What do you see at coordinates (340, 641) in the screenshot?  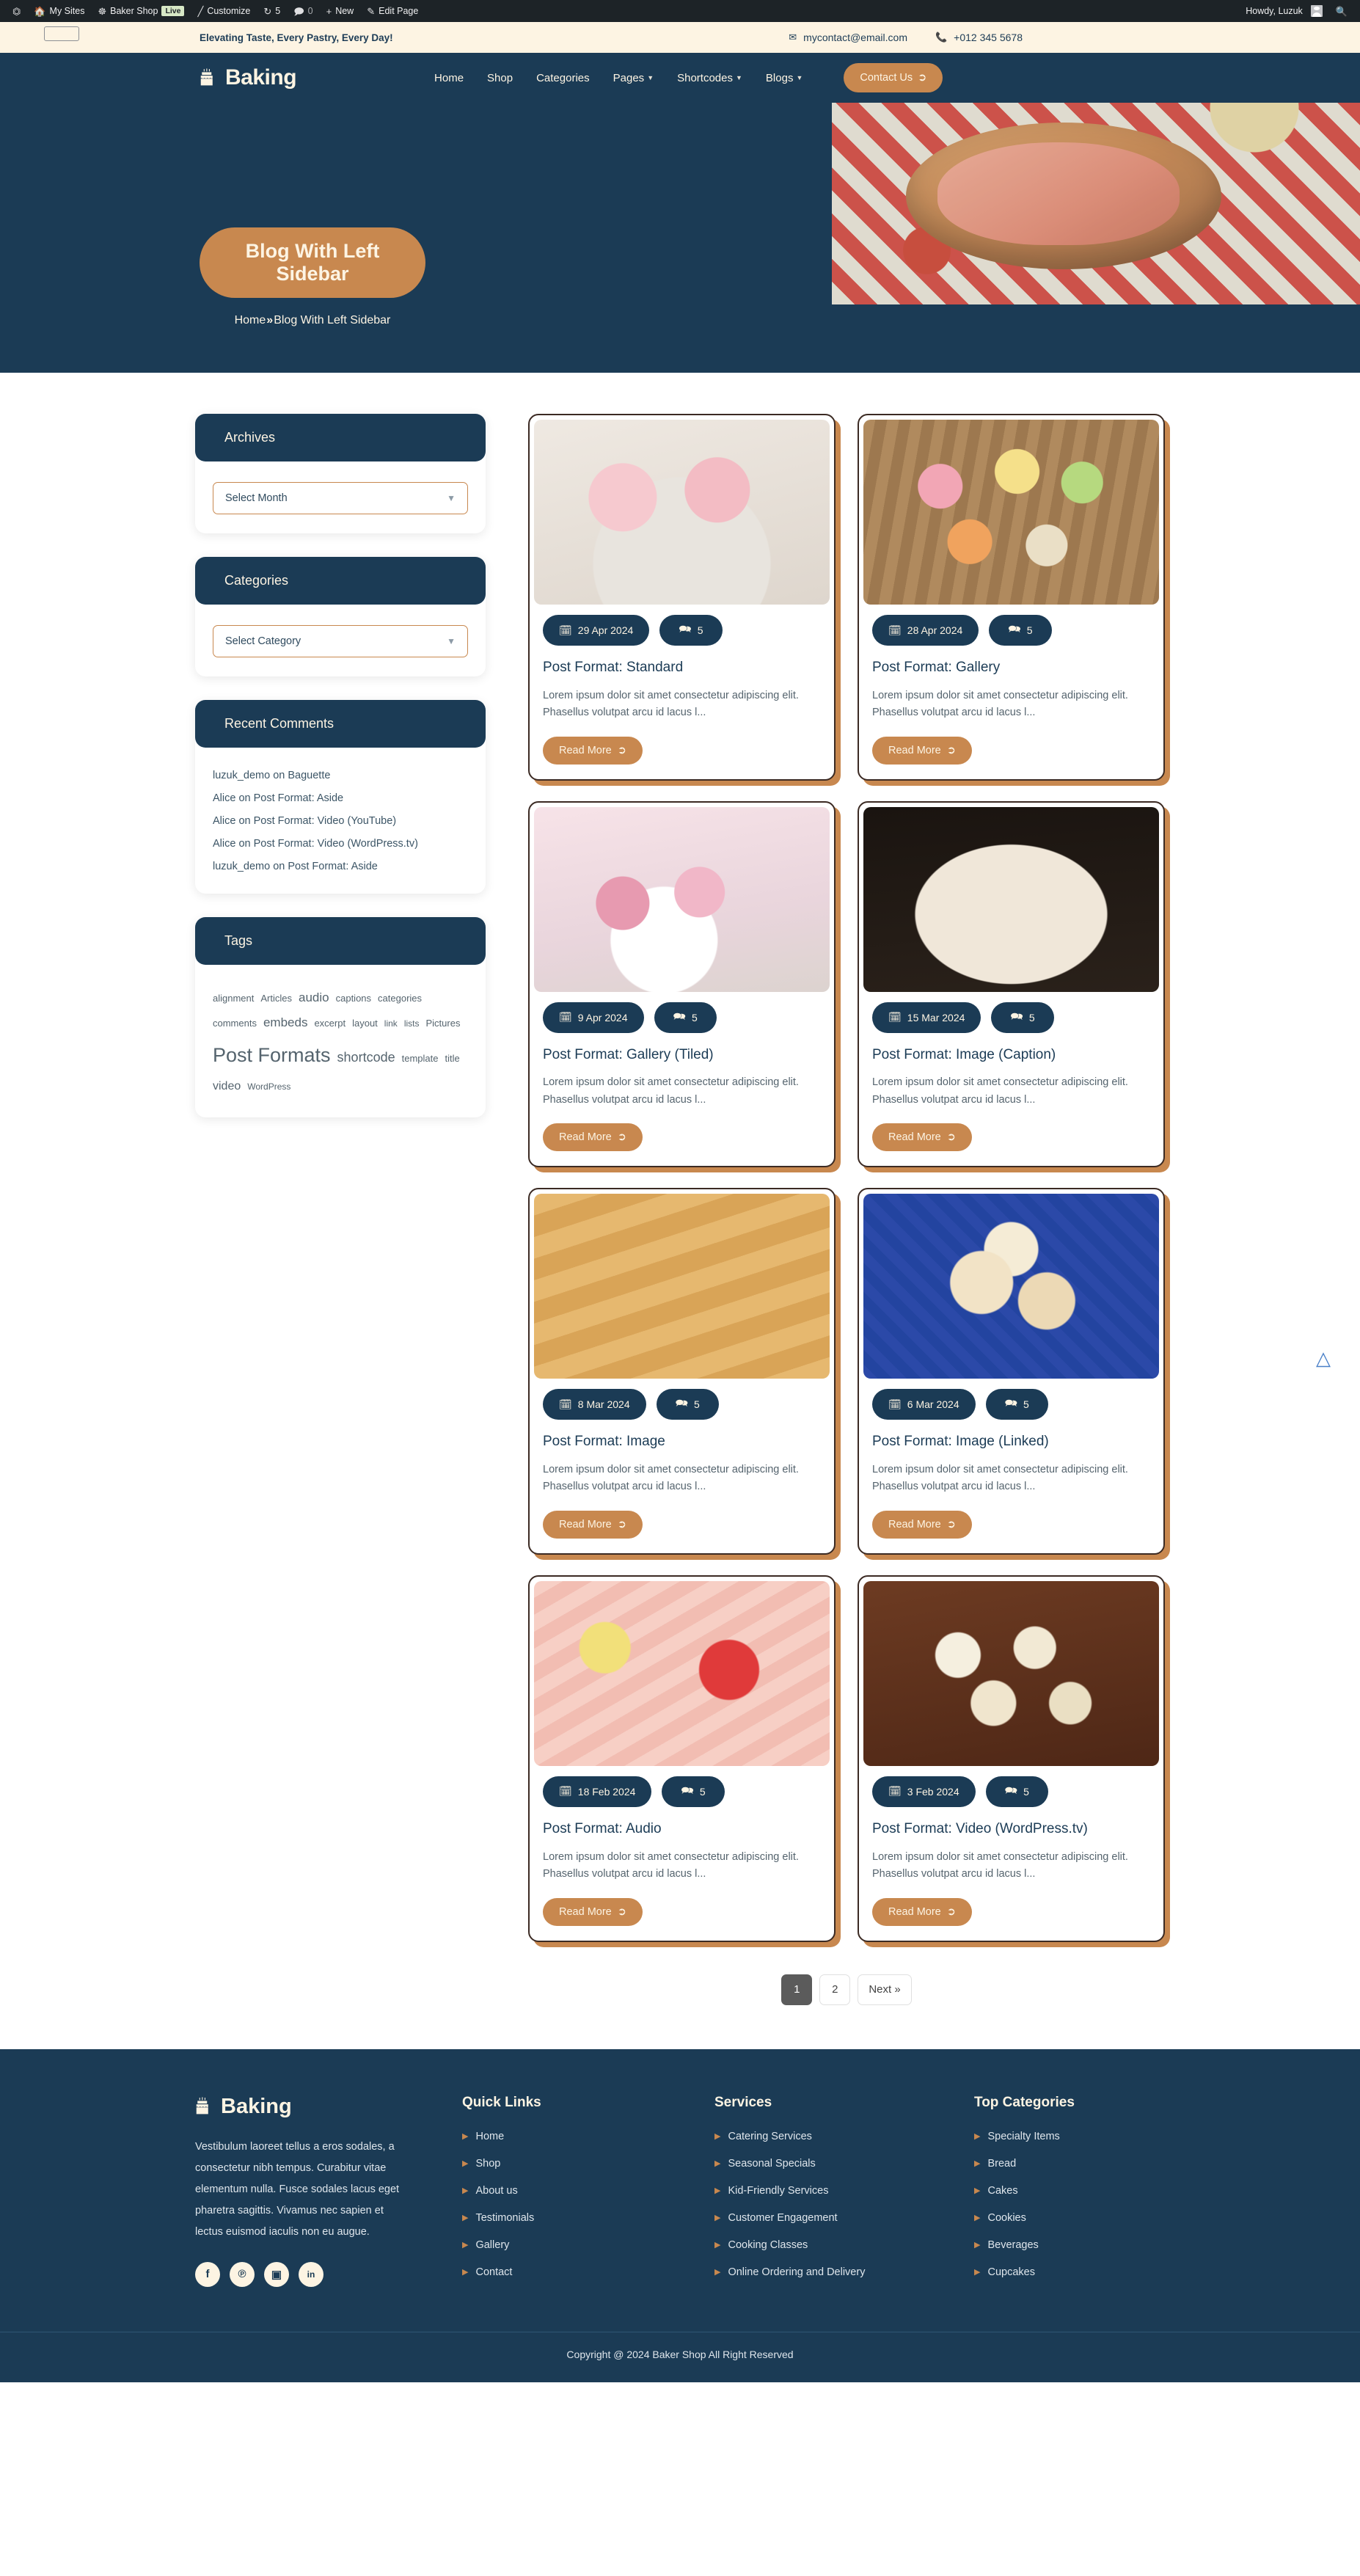 I see `categories-select: Select Category ▼` at bounding box center [340, 641].